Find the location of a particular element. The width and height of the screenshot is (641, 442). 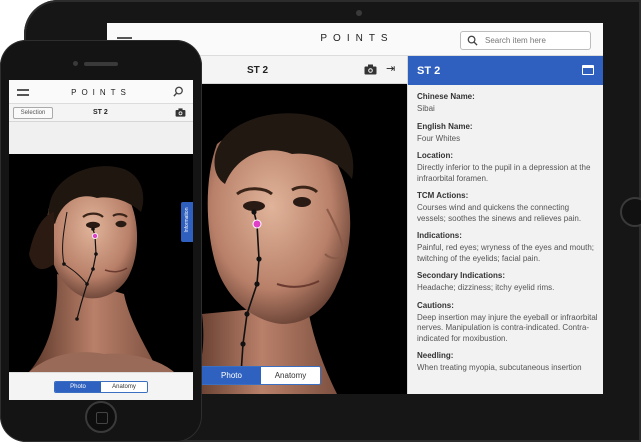

phone-bottom-bar: Photo Anatomy is located at coordinates (101, 386).